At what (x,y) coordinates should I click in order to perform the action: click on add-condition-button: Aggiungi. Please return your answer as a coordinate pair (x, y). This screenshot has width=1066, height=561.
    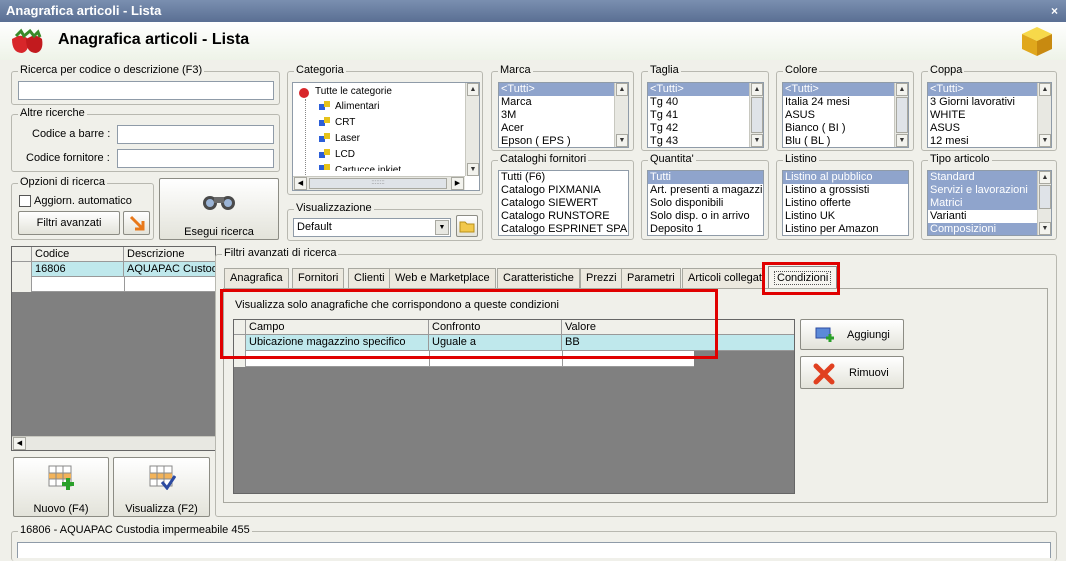
    Looking at the image, I should click on (852, 334).